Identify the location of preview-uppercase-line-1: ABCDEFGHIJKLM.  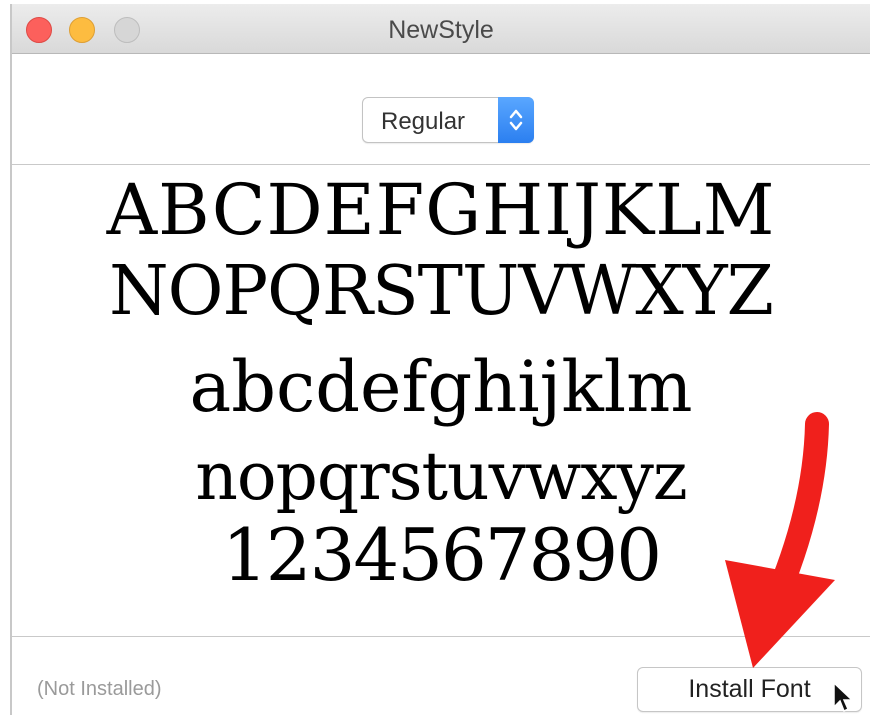
(441, 210).